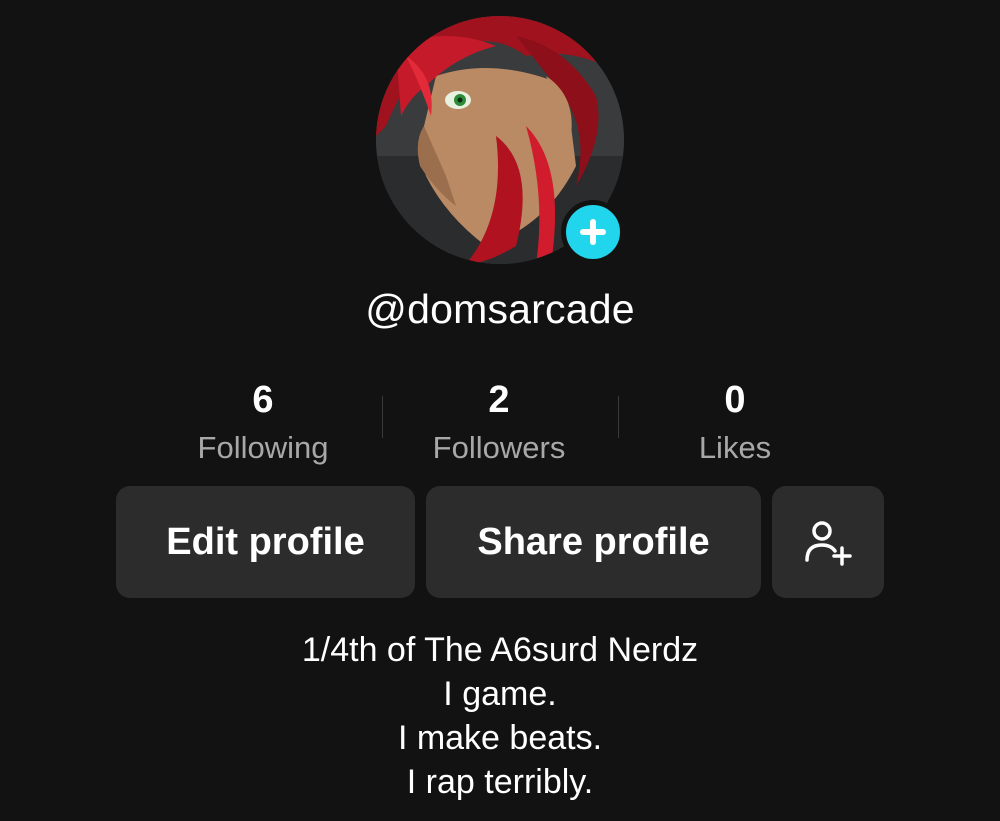  Describe the element at coordinates (265, 542) in the screenshot. I see `edit-profile-button: Edit profile` at that location.